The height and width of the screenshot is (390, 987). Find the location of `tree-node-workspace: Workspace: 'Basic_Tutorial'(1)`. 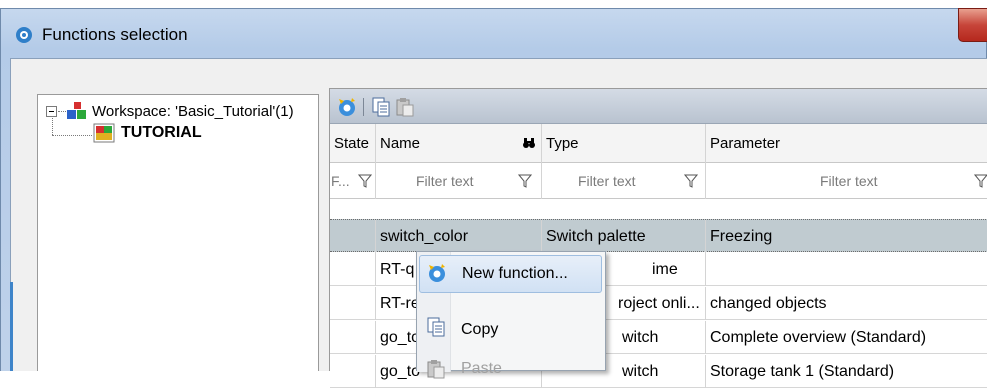

tree-node-workspace: Workspace: 'Basic_Tutorial'(1) is located at coordinates (170, 111).